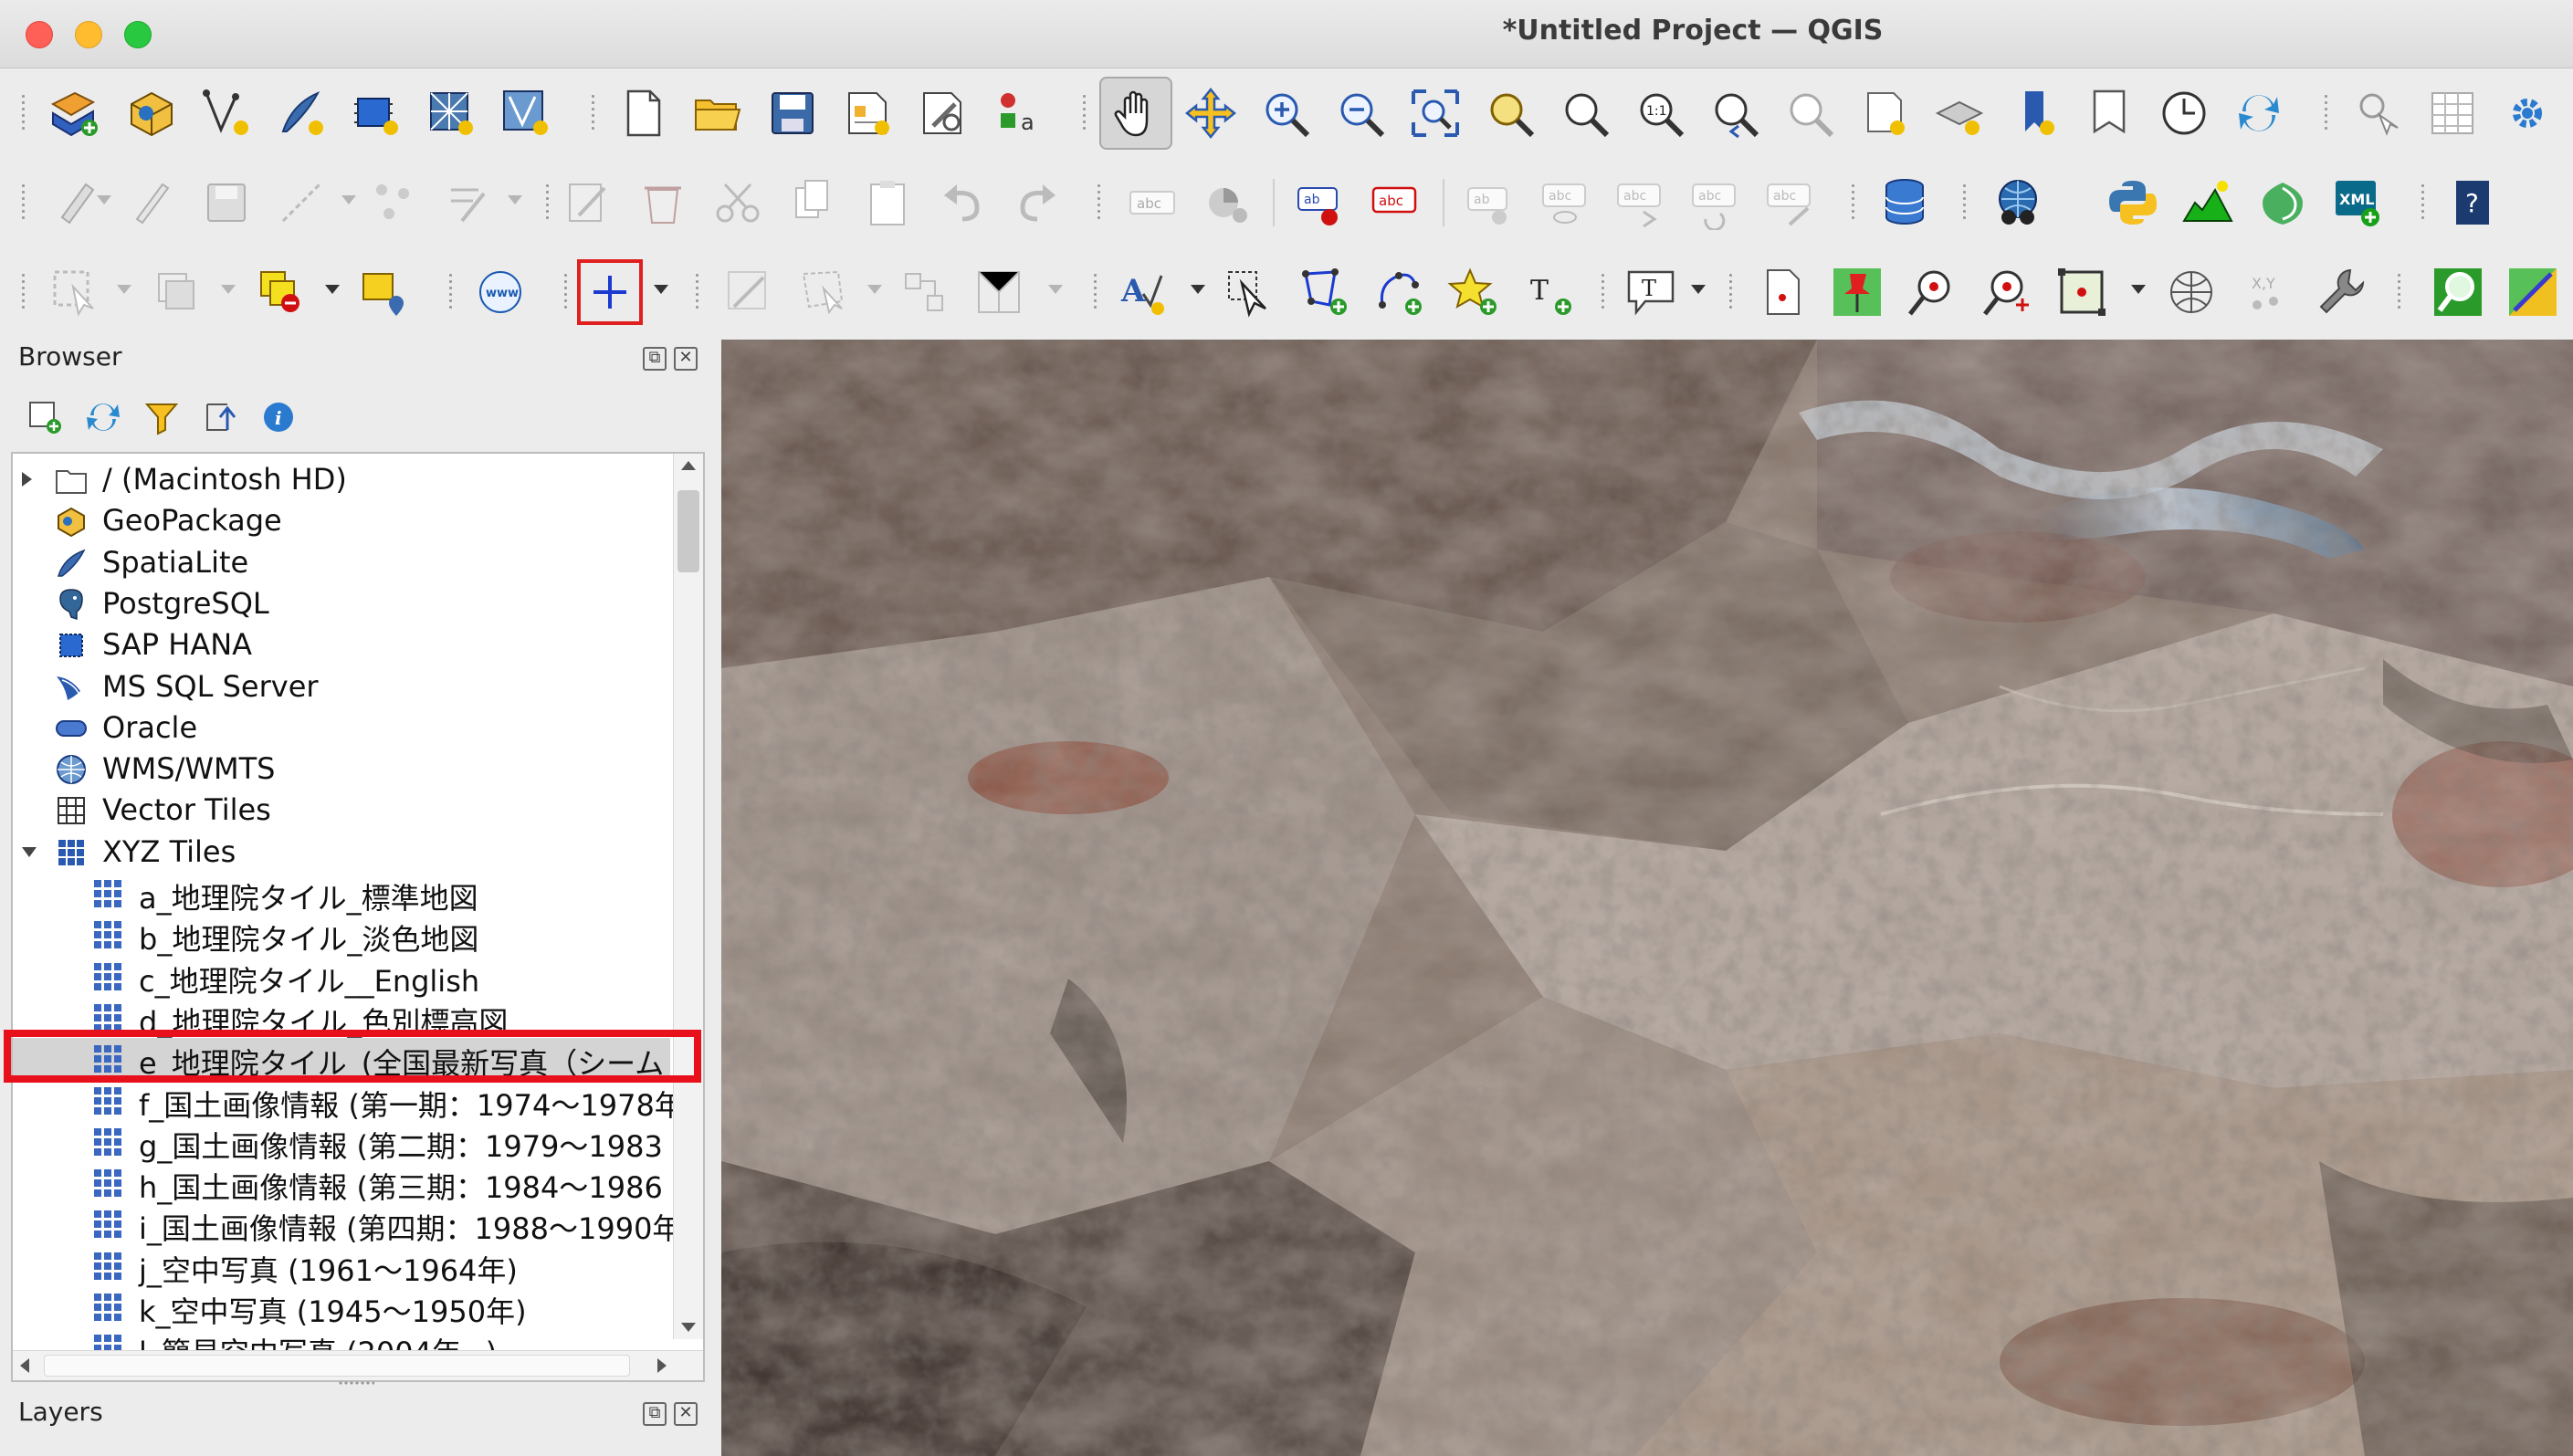 Image resolution: width=2573 pixels, height=1456 pixels. I want to click on open-project-icon, so click(717, 113).